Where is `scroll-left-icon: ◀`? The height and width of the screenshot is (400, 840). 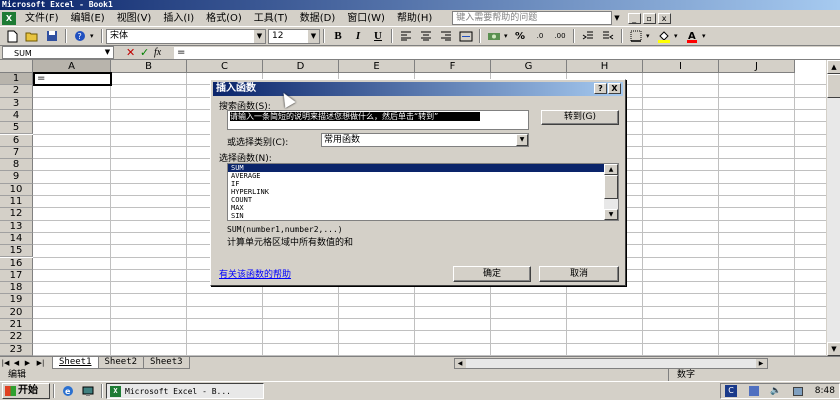 scroll-left-icon: ◀ is located at coordinates (460, 363).